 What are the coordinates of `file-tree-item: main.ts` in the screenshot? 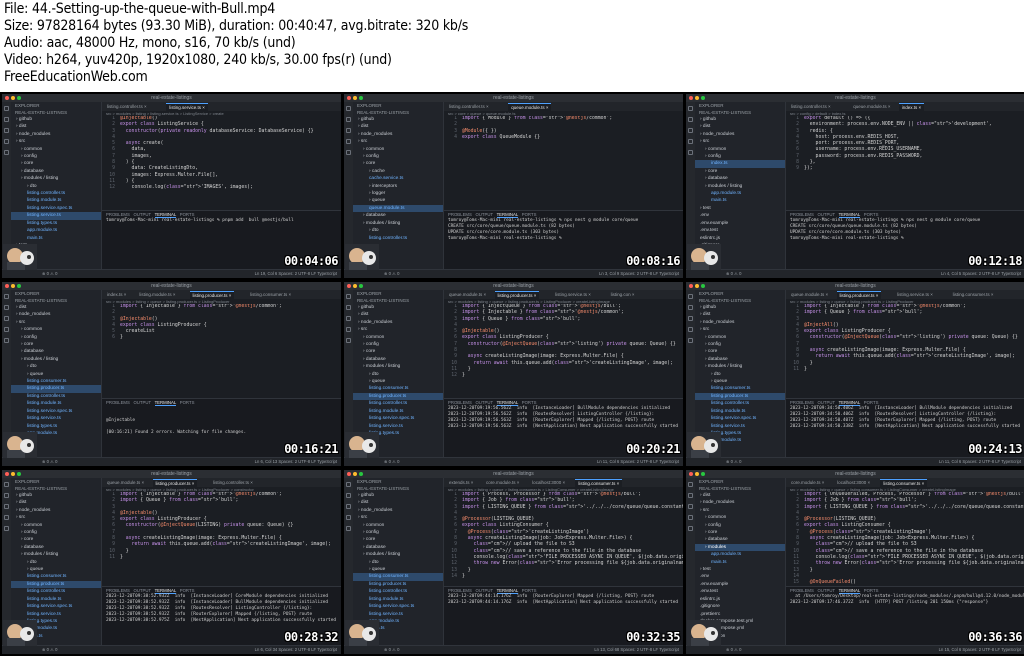 It's located at (56, 238).